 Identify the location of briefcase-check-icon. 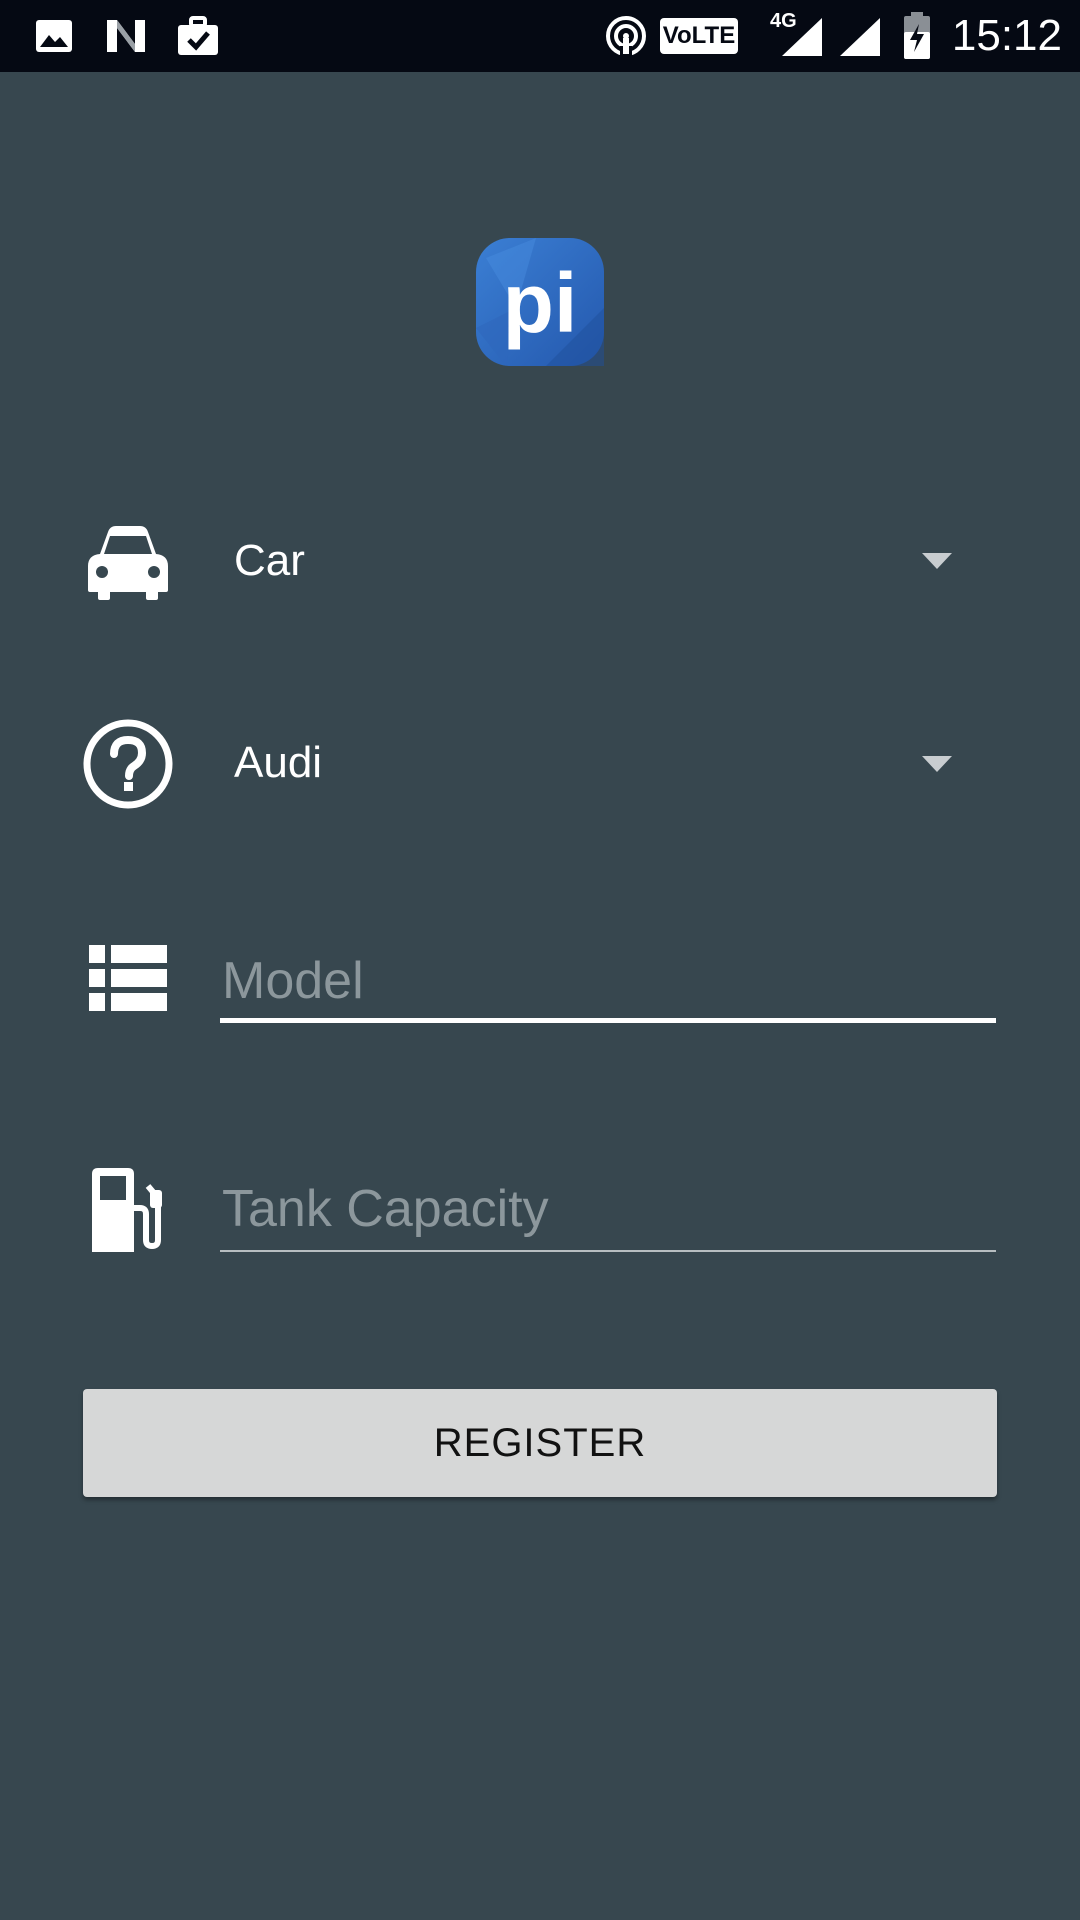
(198, 36).